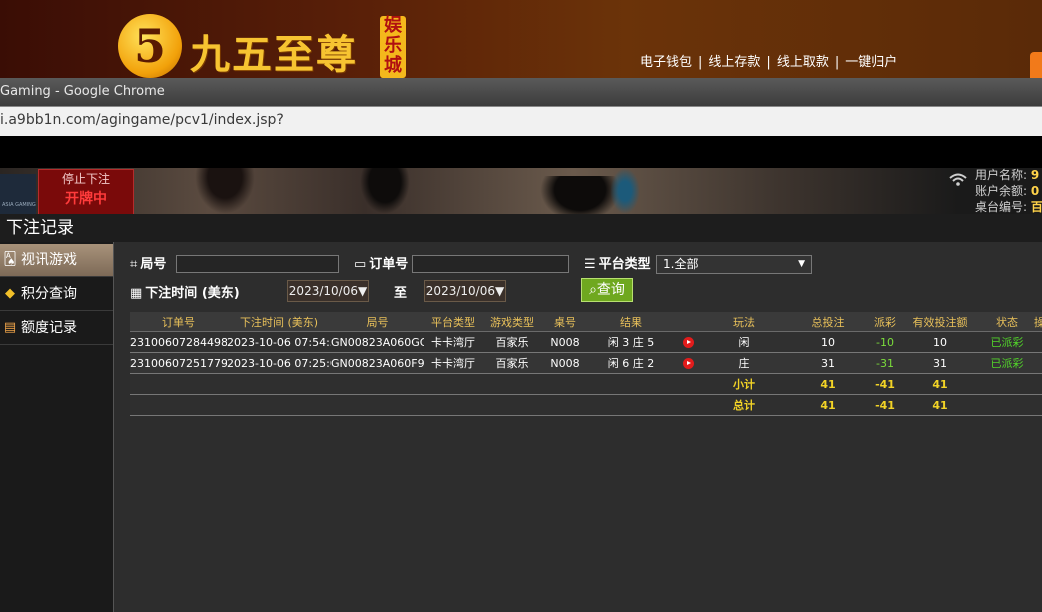 The width and height of the screenshot is (1042, 612). I want to click on diamond-icon: ◆, so click(10, 293).